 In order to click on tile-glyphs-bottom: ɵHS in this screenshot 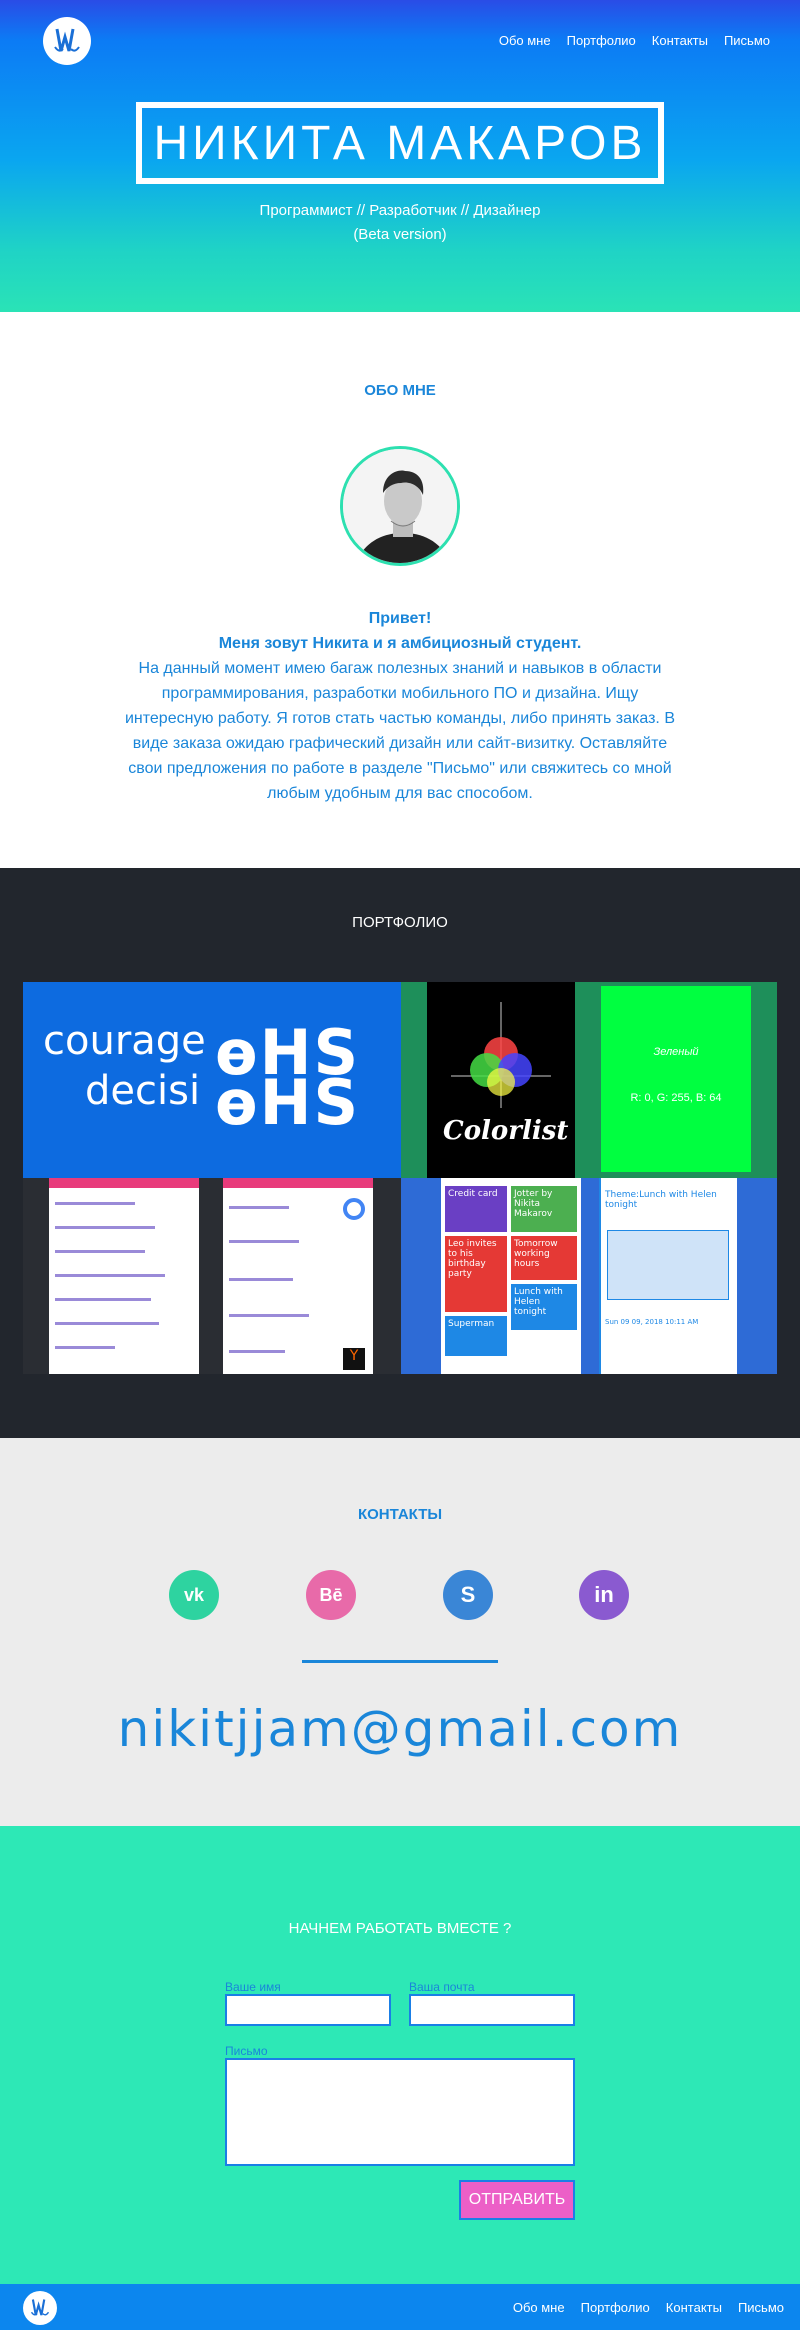, I will do `click(288, 1102)`.